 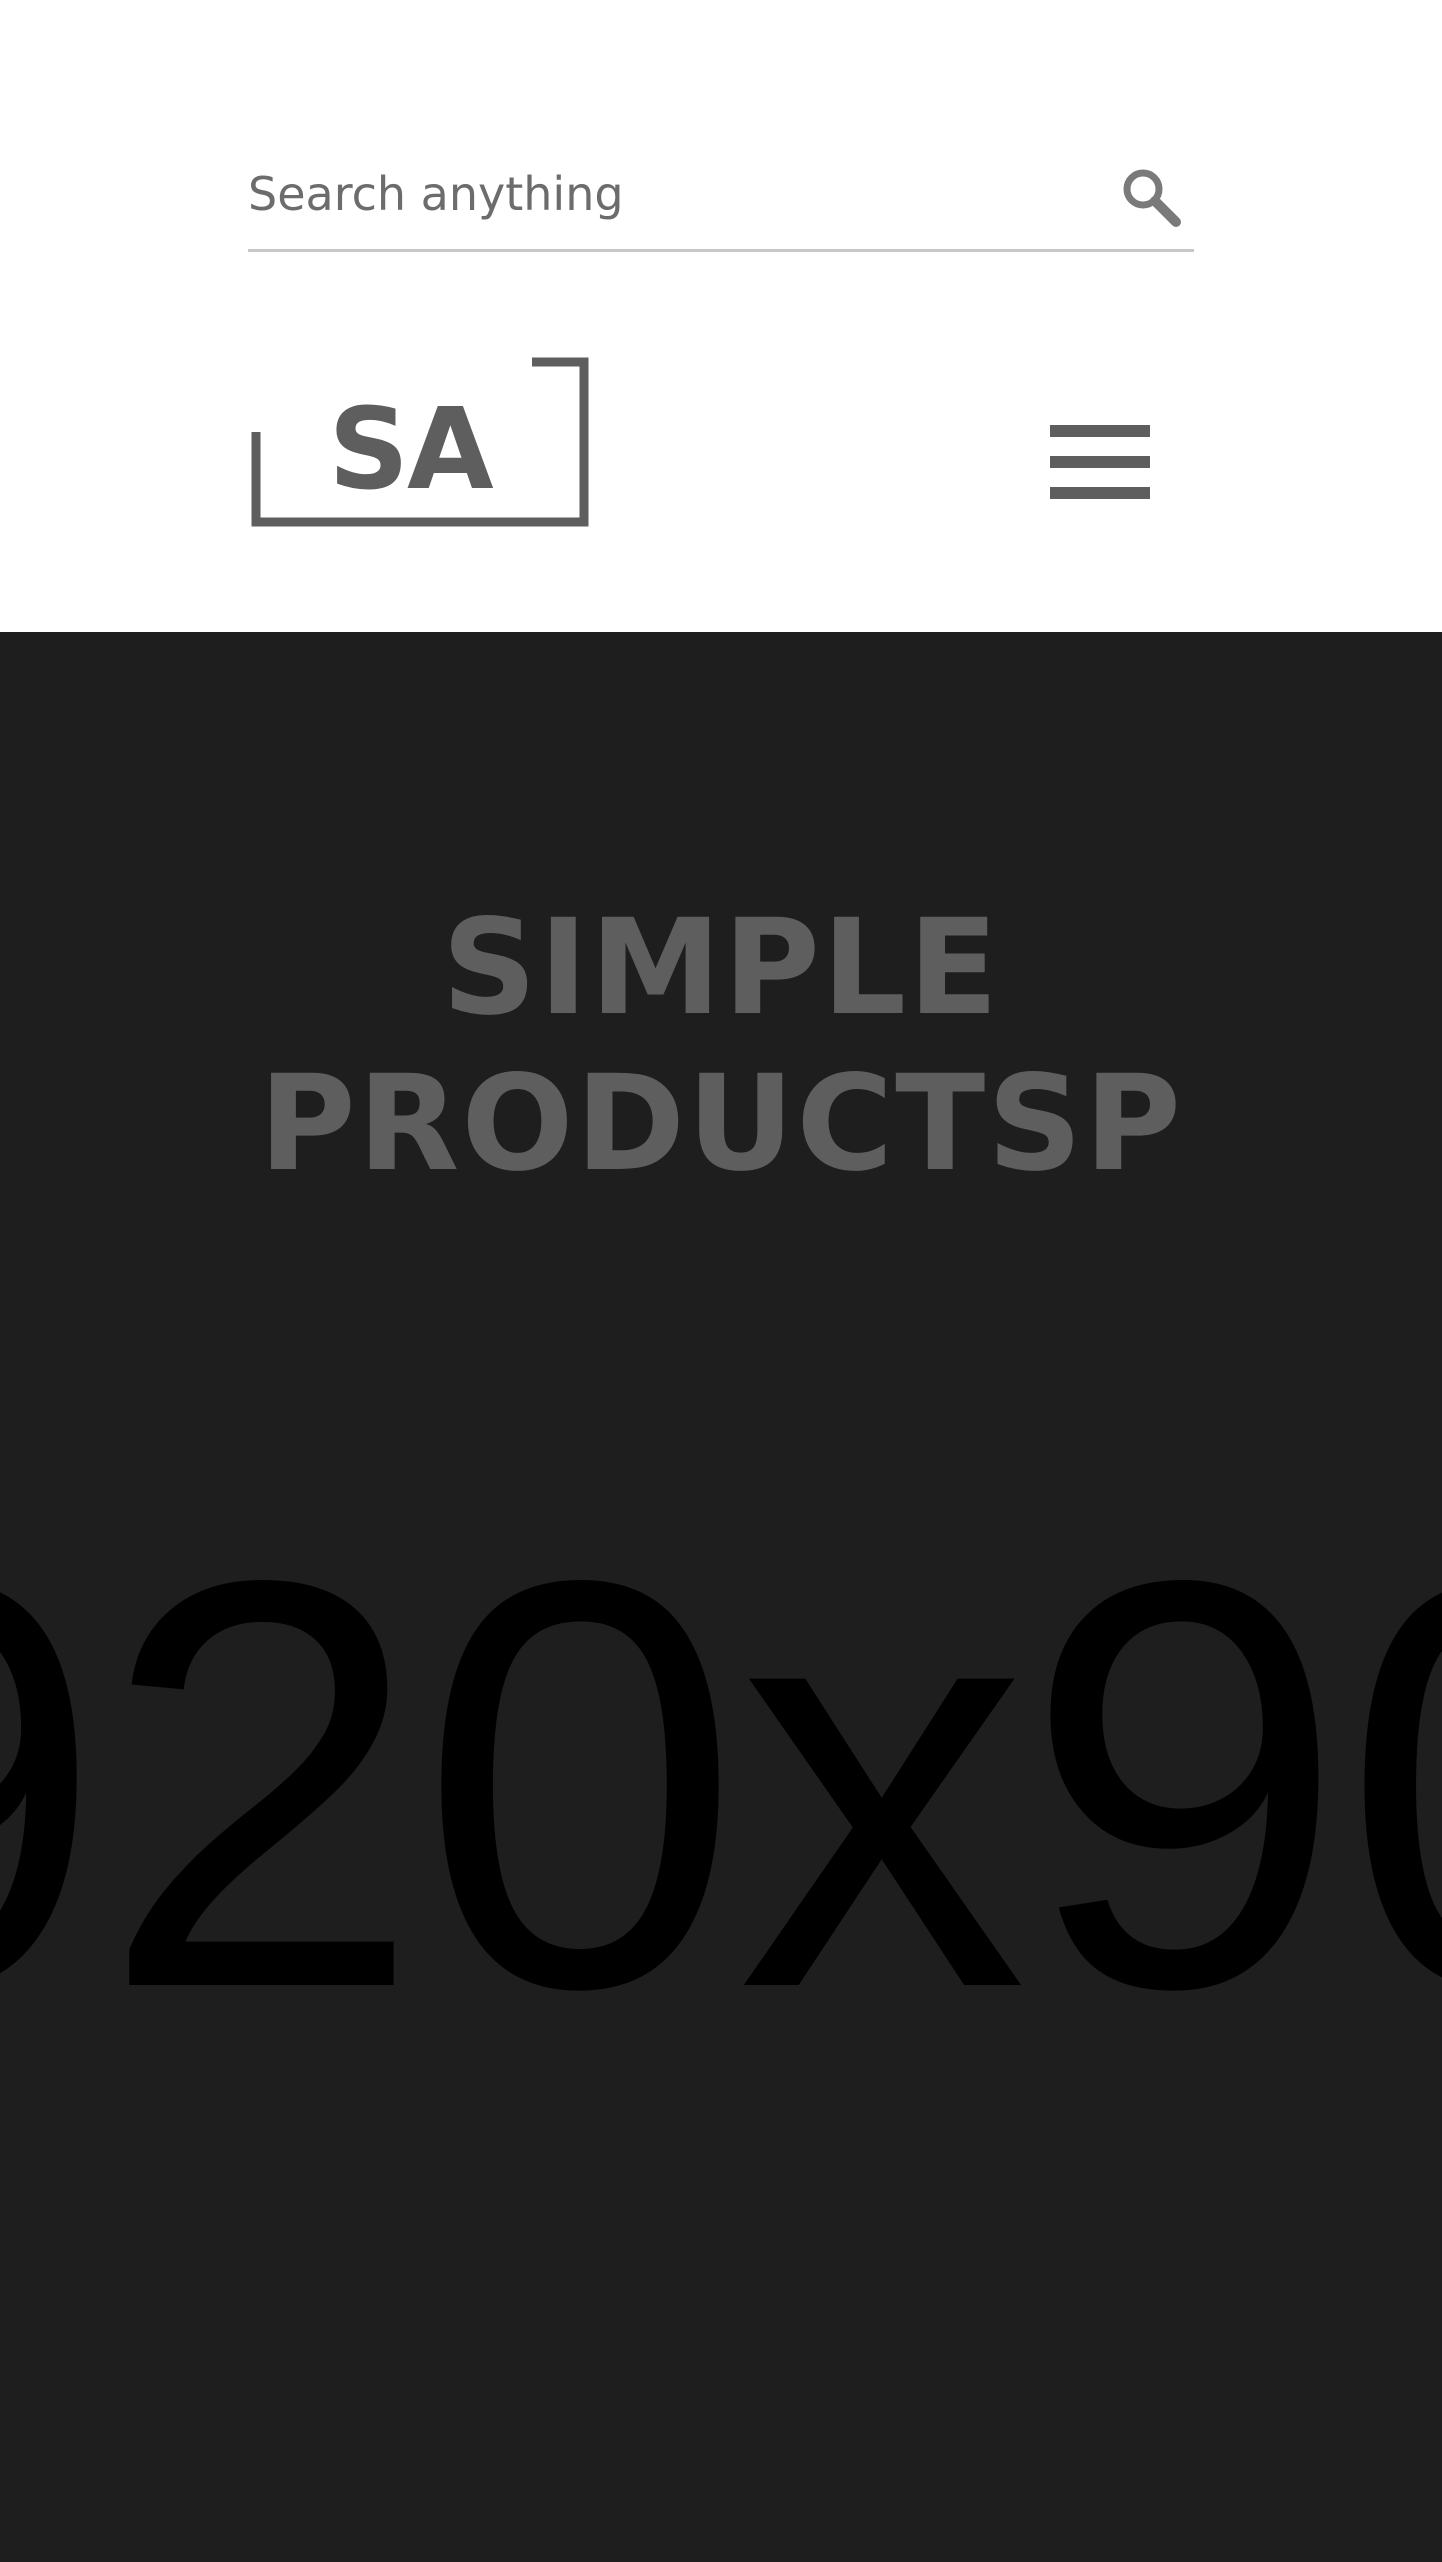 I want to click on search-input, so click(x=668, y=194).